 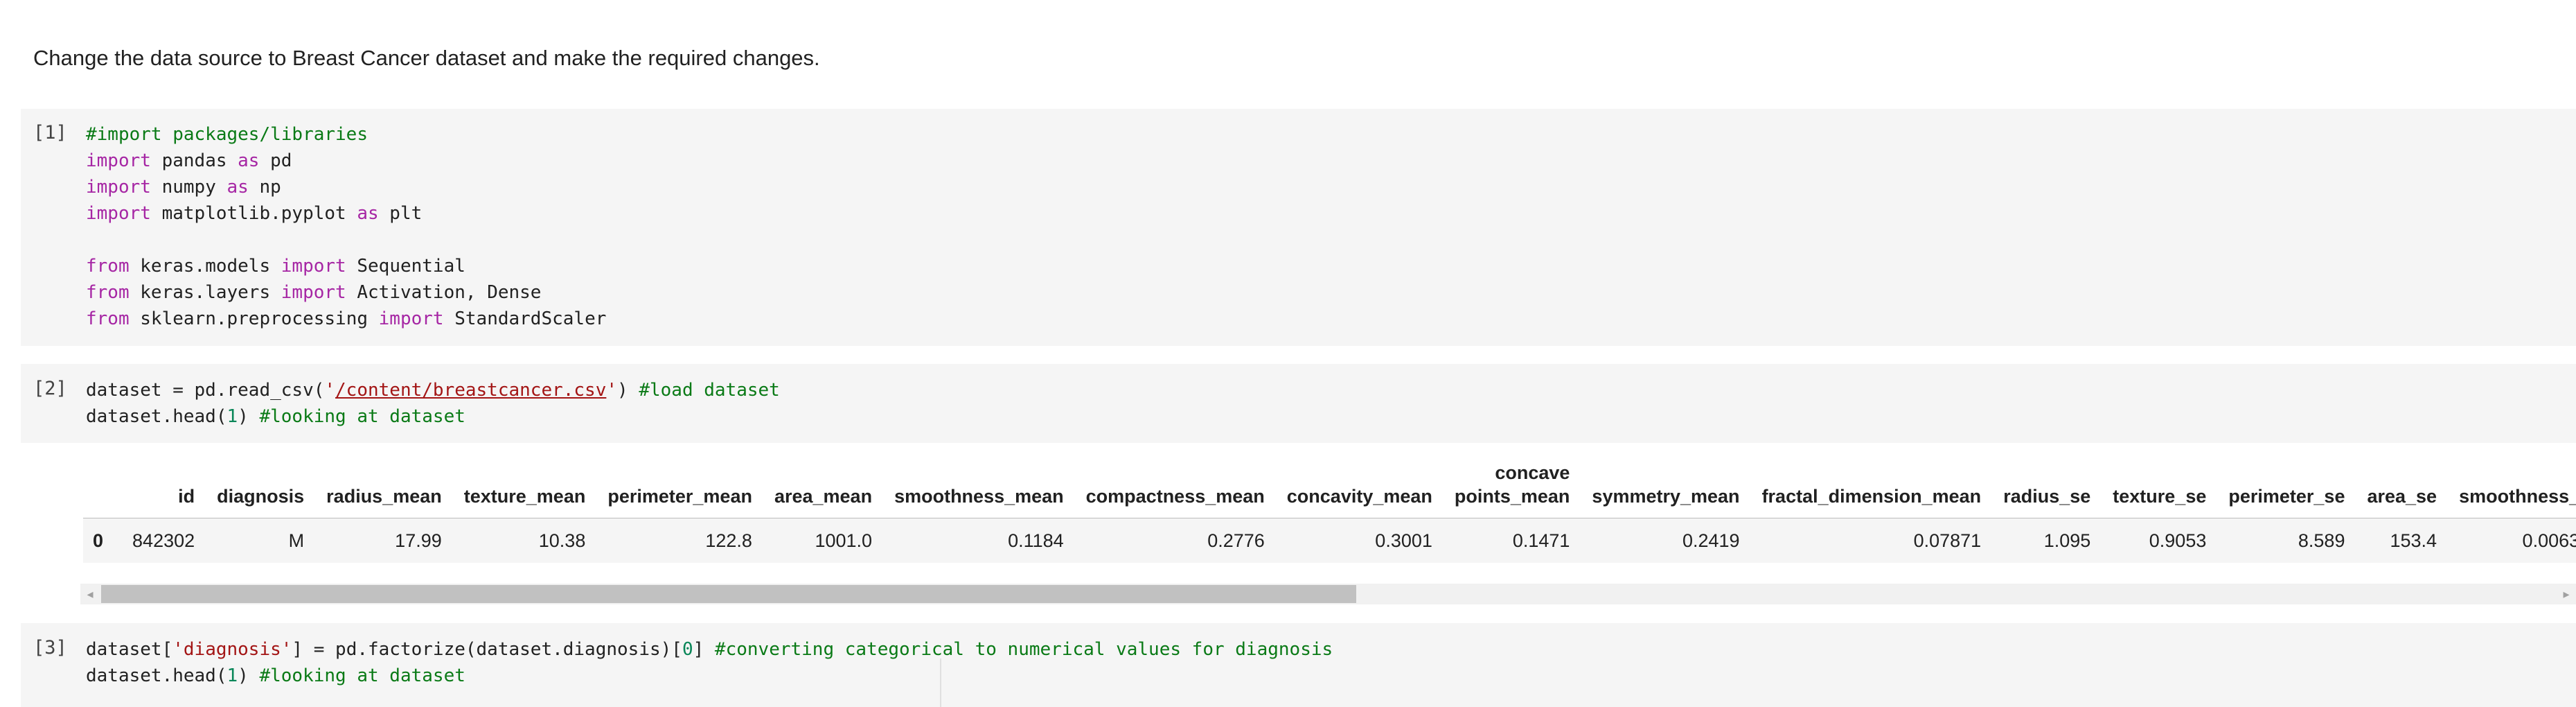 I want to click on table-cell: 8.589, so click(x=2286, y=540).